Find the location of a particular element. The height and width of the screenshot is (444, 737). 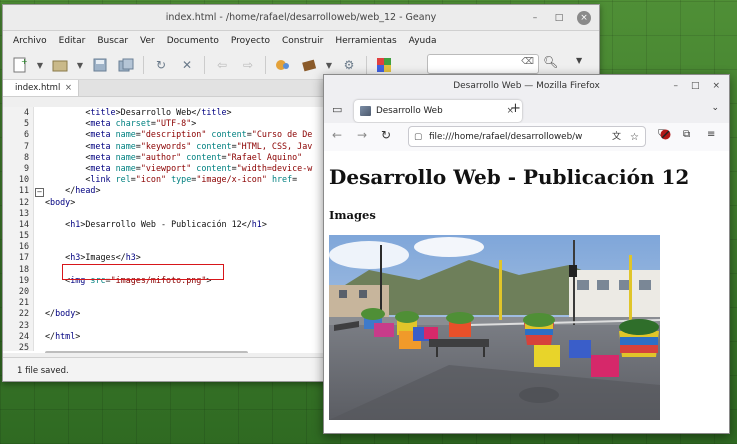

firefox-tabbar: ▭ Desarrollo Web × + ⌄ is located at coordinates (526, 110).